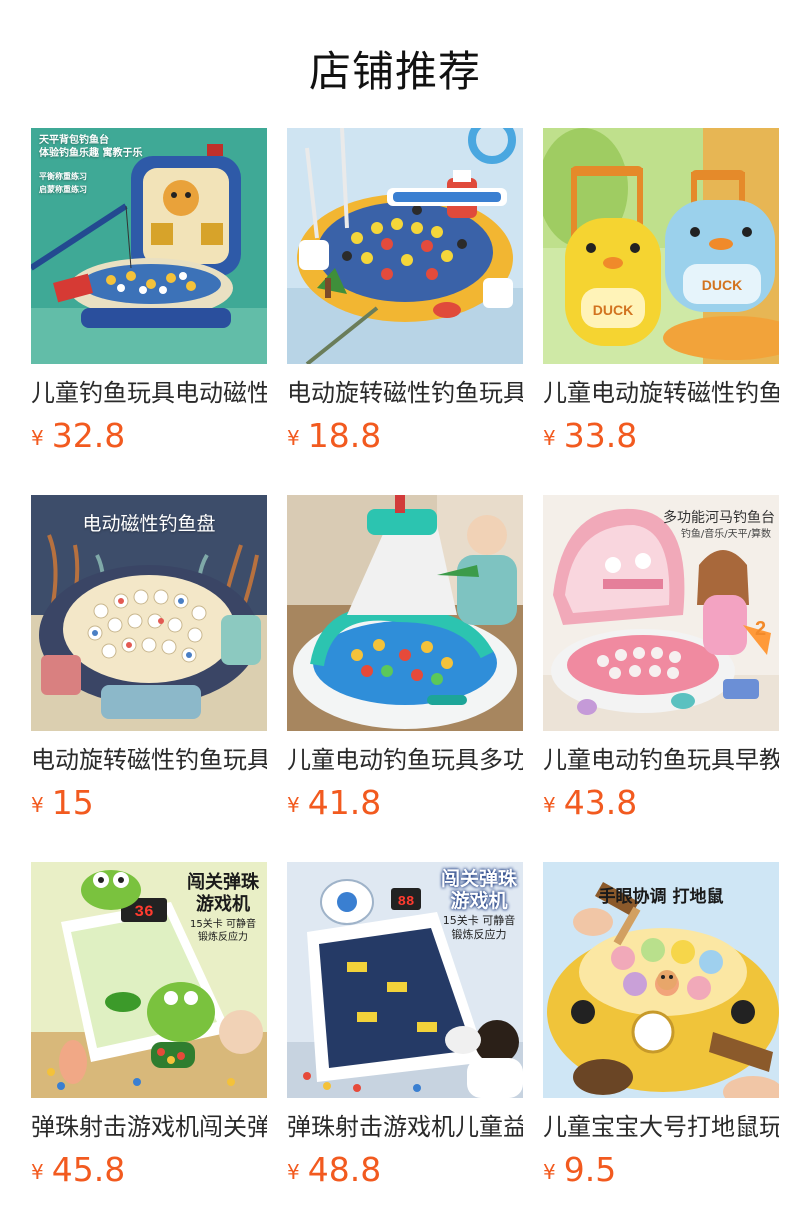 This screenshot has width=790, height=1230. What do you see at coordinates (725, 534) in the screenshot?
I see `image-subcaption: 钓鱼/音乐/天平/算数` at bounding box center [725, 534].